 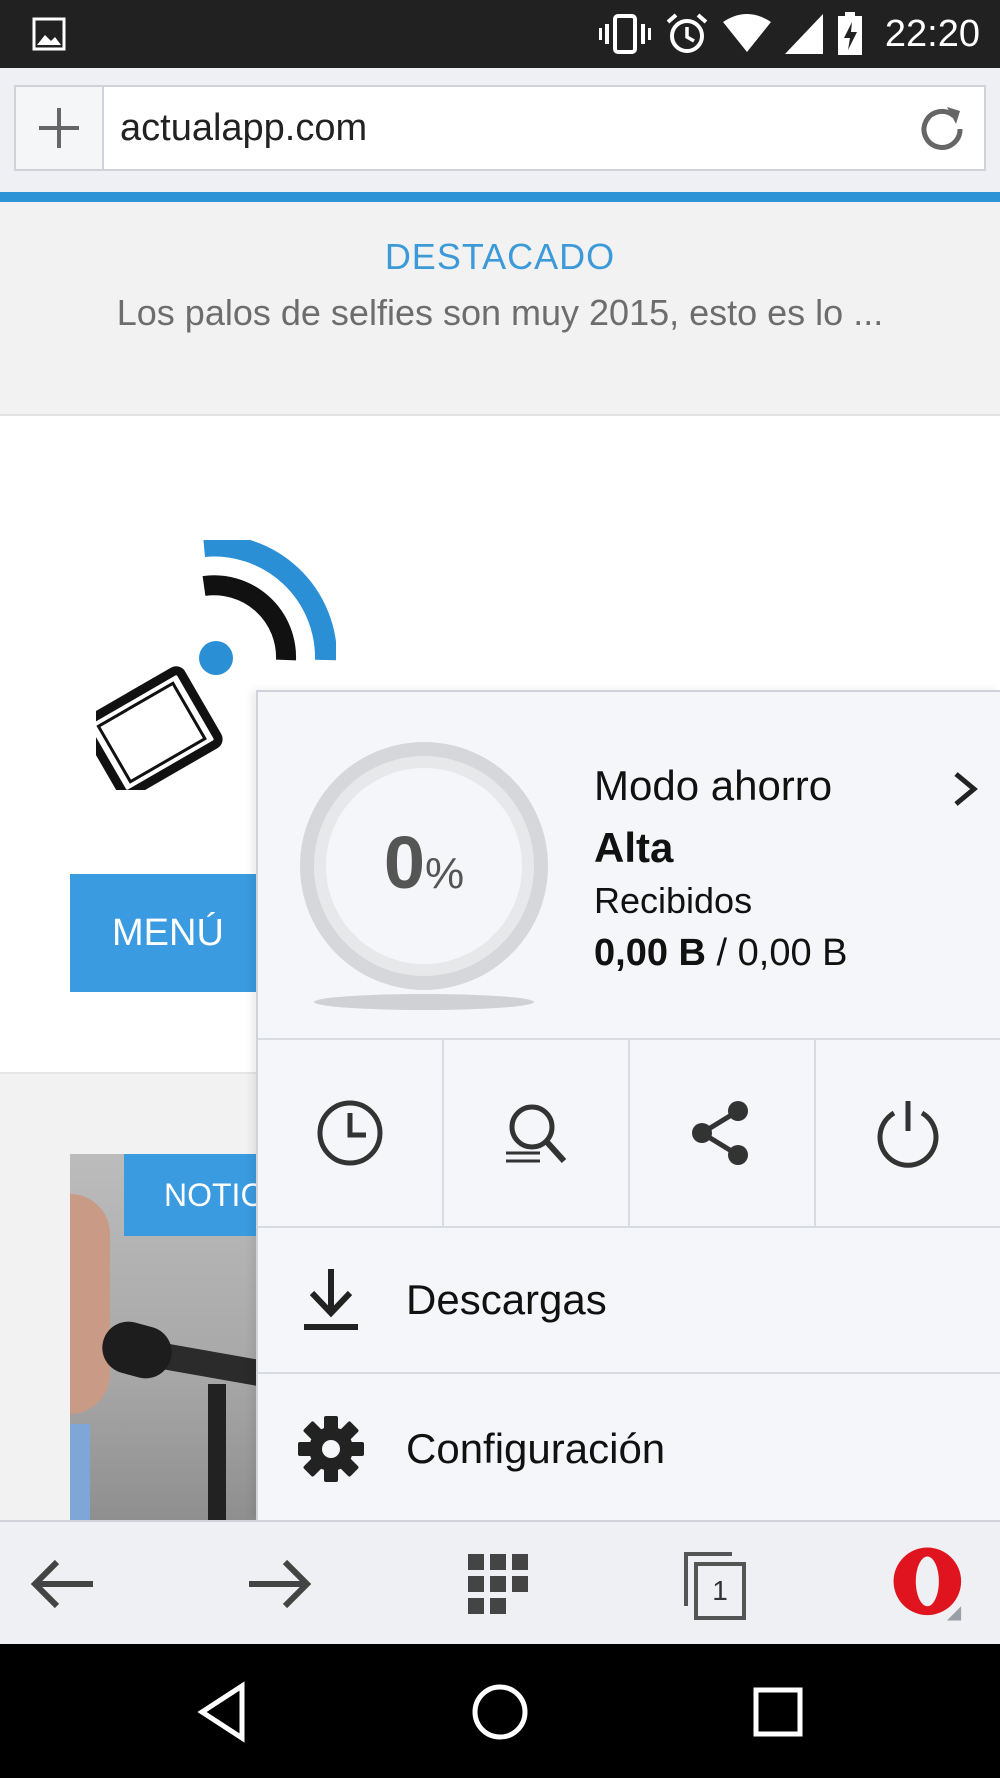 What do you see at coordinates (673, 900) in the screenshot?
I see `received-label: Recibidos` at bounding box center [673, 900].